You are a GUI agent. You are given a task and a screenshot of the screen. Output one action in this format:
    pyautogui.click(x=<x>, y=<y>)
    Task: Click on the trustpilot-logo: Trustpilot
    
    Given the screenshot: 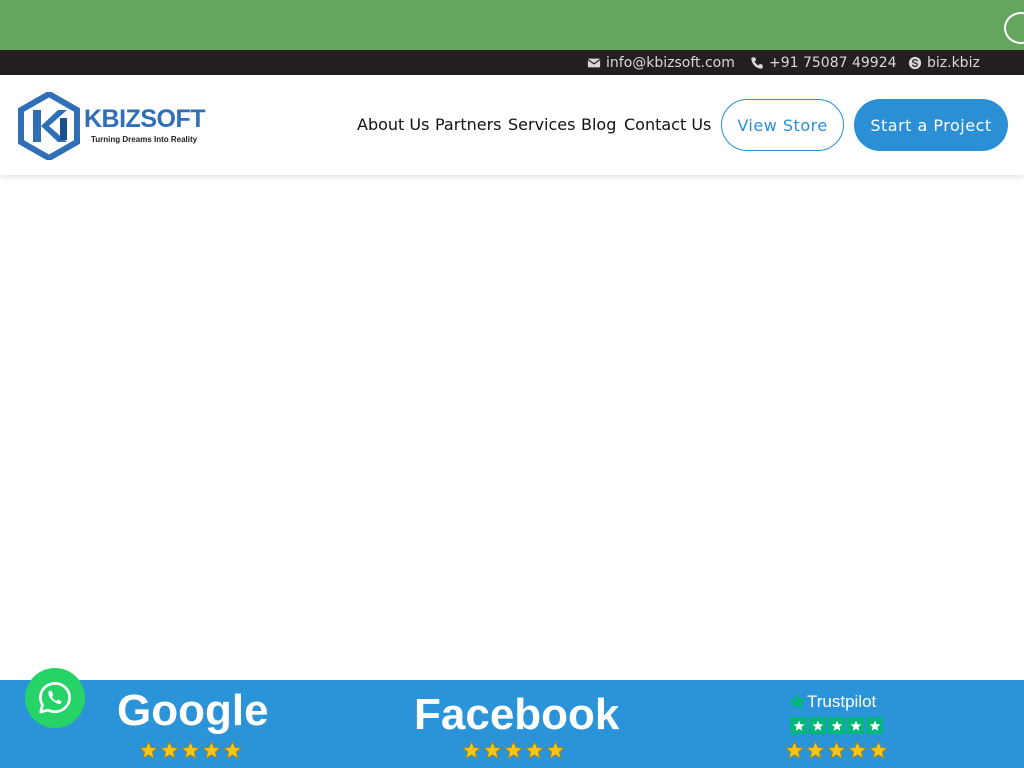 What is the action you would take?
    pyautogui.click(x=838, y=702)
    